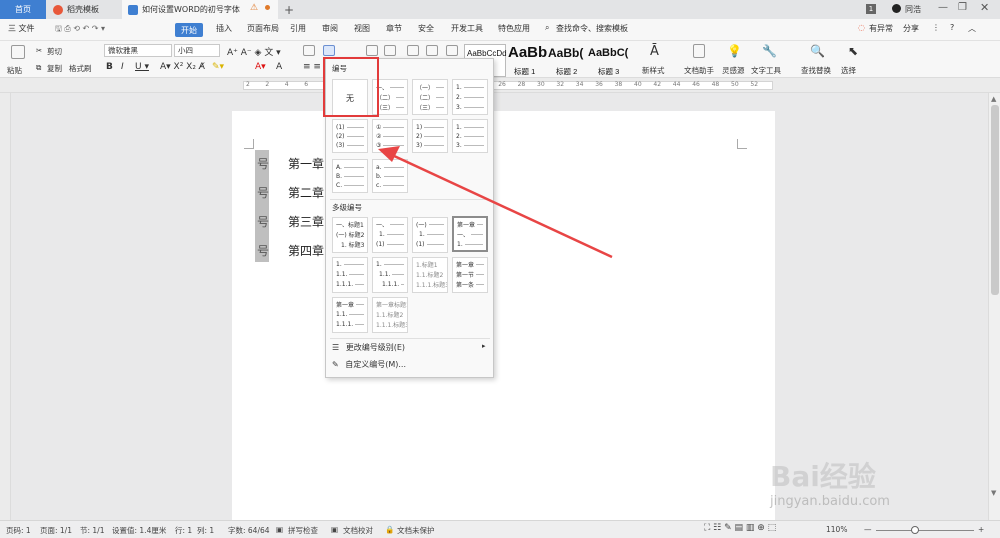 The height and width of the screenshot is (538, 1000). Describe the element at coordinates (254, 51) in the screenshot. I see `grow-font-icon: A⁺ A⁻ ◈ 文 ▾` at that location.